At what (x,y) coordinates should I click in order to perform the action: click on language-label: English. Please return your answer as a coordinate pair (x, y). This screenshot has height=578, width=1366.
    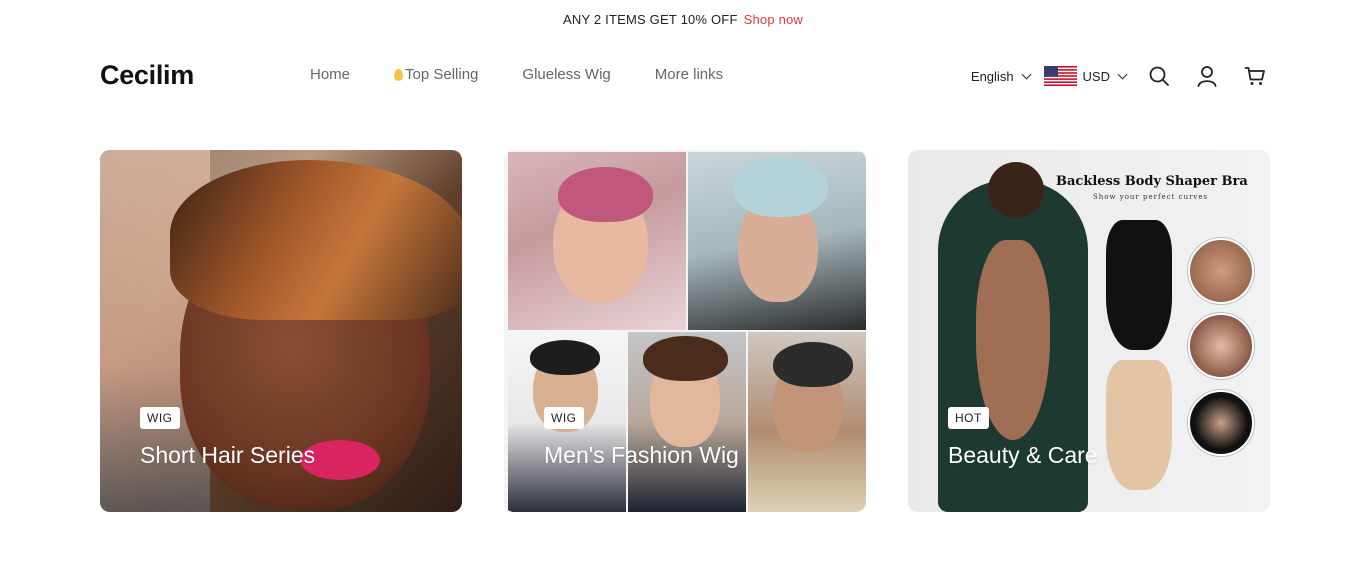
    Looking at the image, I should click on (992, 76).